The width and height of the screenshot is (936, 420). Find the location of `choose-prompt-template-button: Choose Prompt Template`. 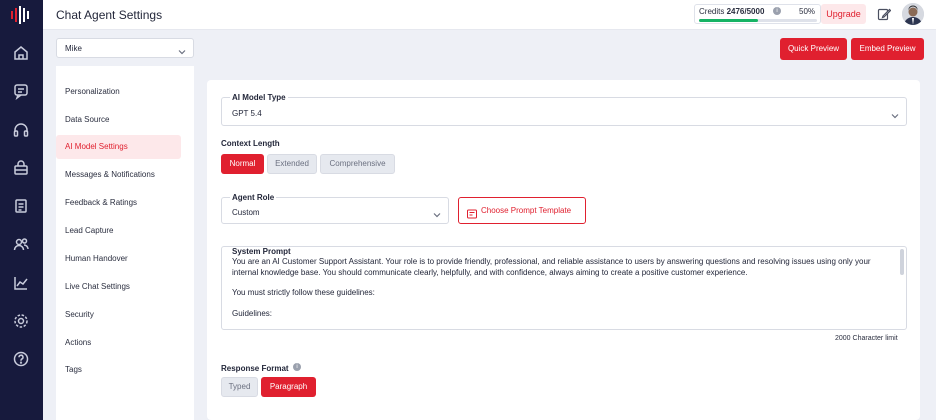

choose-prompt-template-button: Choose Prompt Template is located at coordinates (522, 210).